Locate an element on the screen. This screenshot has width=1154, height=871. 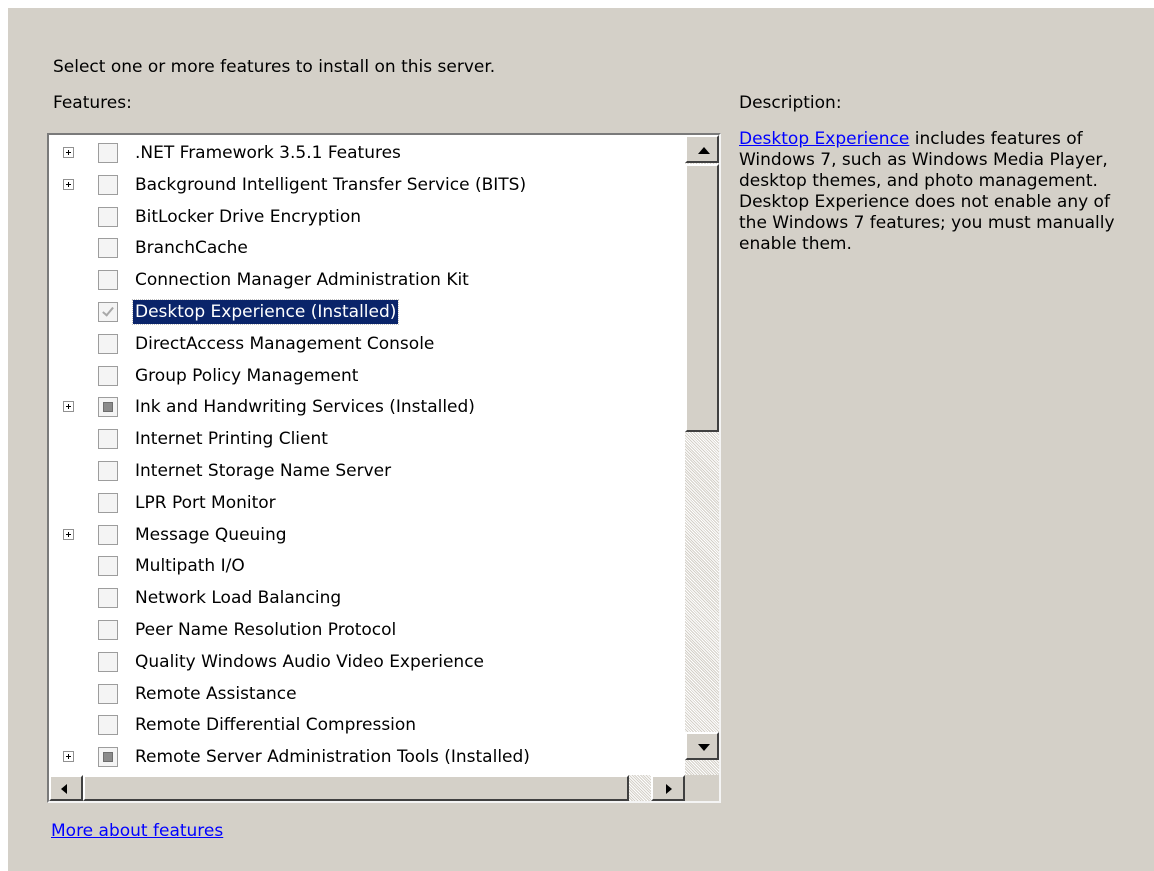
feature-row: BranchCache is located at coordinates (367, 249).